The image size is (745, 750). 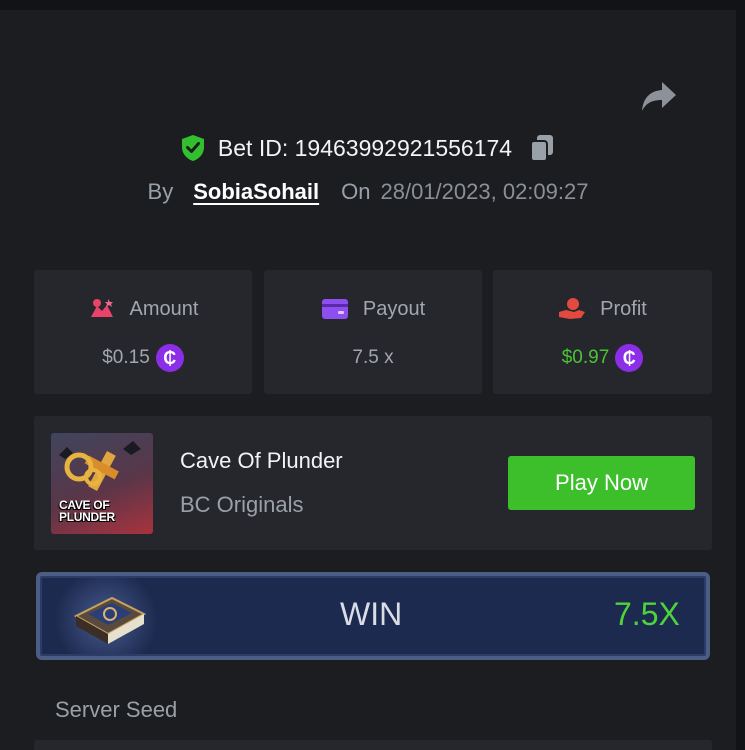 I want to click on result-banner: WIN 7.5X, so click(x=373, y=616).